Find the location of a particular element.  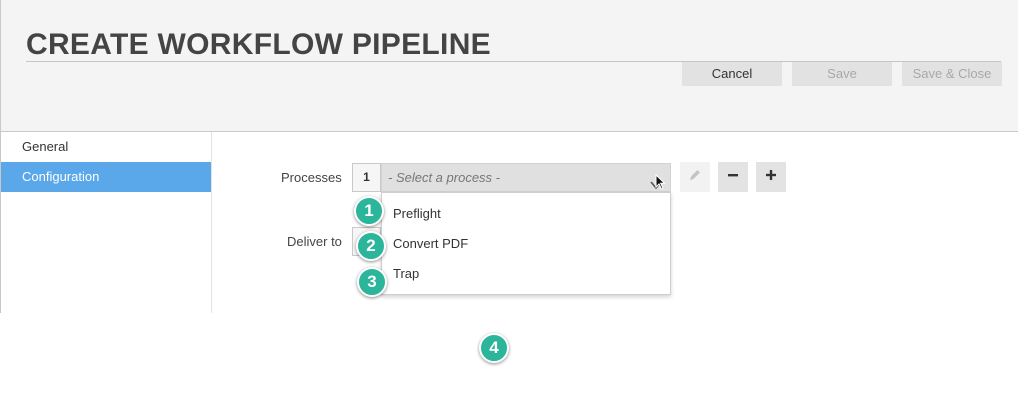

option-convert-pdf: Convert PDF is located at coordinates (430, 244).